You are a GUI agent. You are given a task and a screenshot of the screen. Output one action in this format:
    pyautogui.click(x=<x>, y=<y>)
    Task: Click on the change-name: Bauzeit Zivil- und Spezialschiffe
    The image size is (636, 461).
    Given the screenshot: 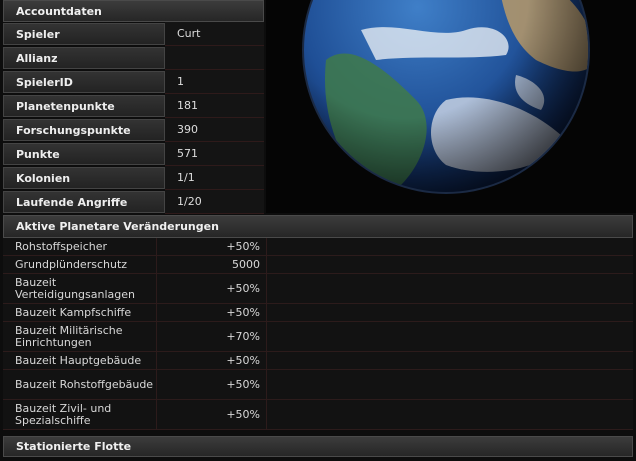 What is the action you would take?
    pyautogui.click(x=80, y=414)
    